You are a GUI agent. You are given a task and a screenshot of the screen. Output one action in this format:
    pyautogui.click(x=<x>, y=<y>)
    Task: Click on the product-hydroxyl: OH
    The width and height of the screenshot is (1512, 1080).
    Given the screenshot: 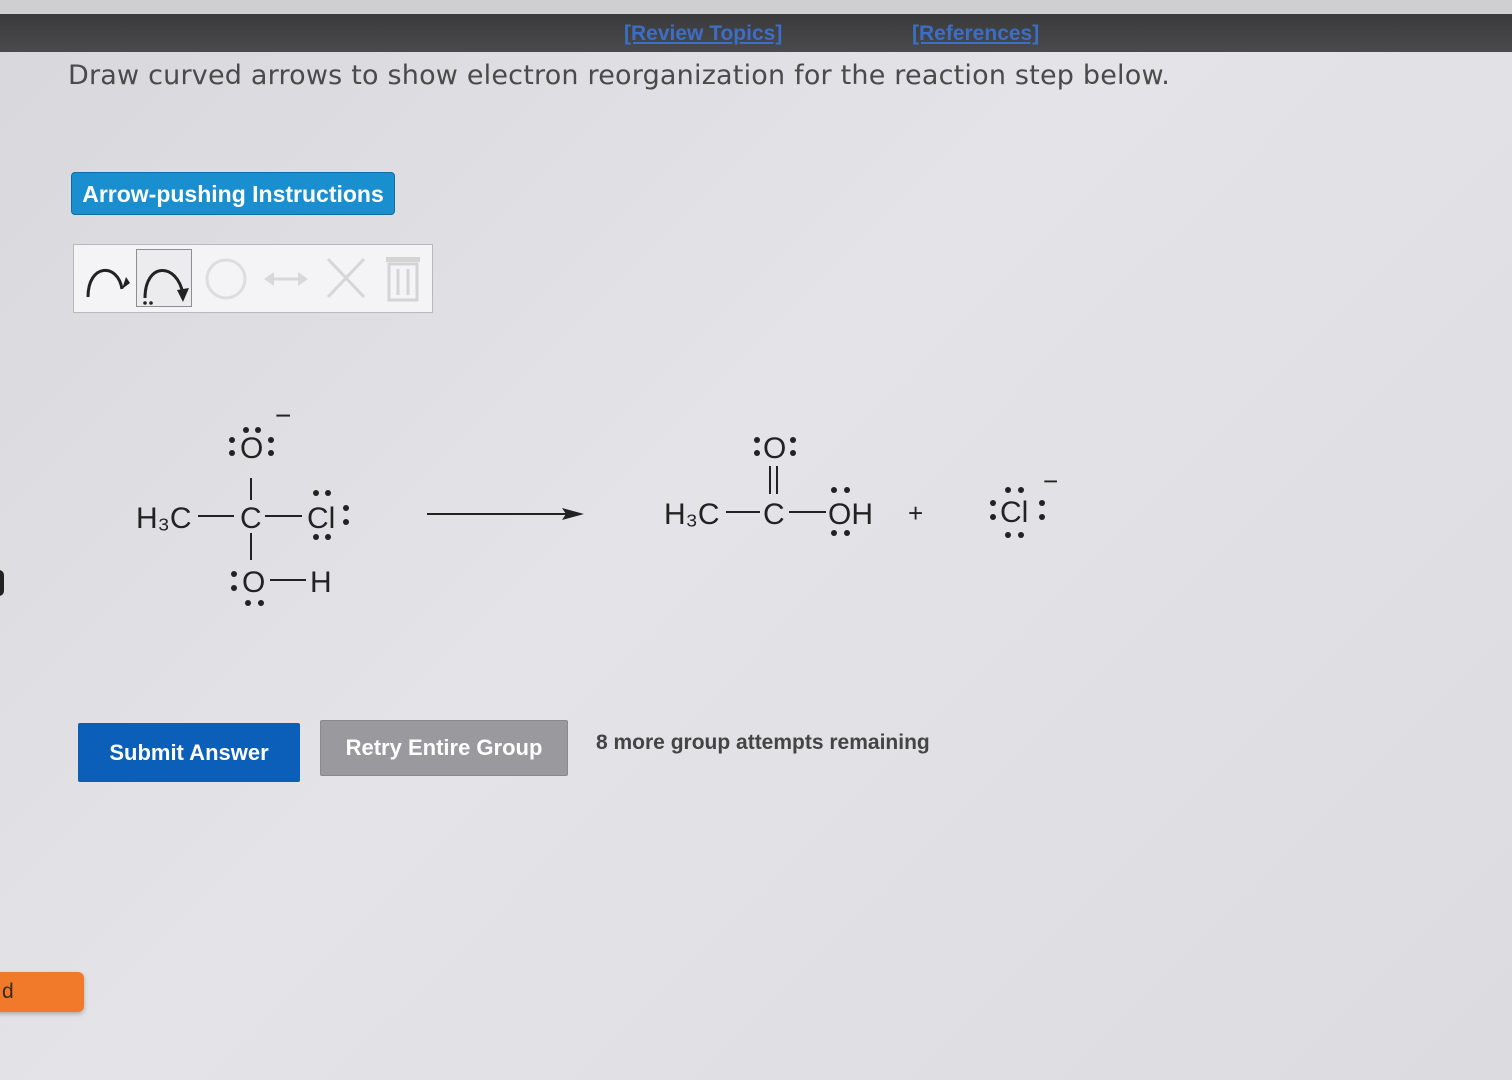 What is the action you would take?
    pyautogui.click(x=850, y=514)
    